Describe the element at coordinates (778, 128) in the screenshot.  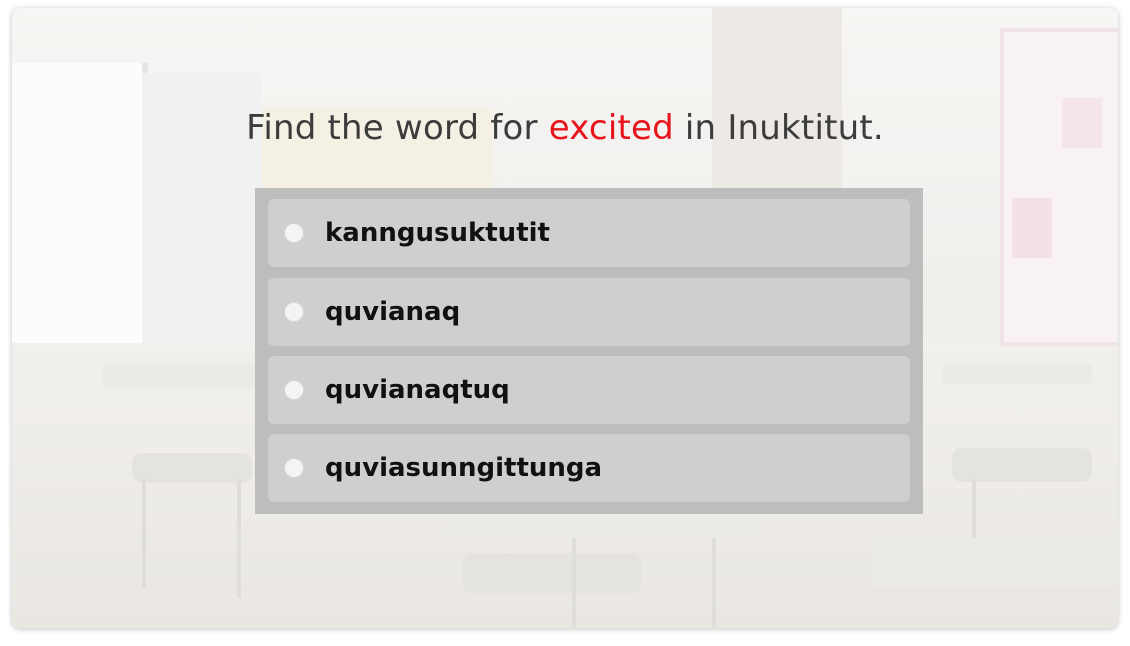
I see `question-suffix: in Inuktitut.` at that location.